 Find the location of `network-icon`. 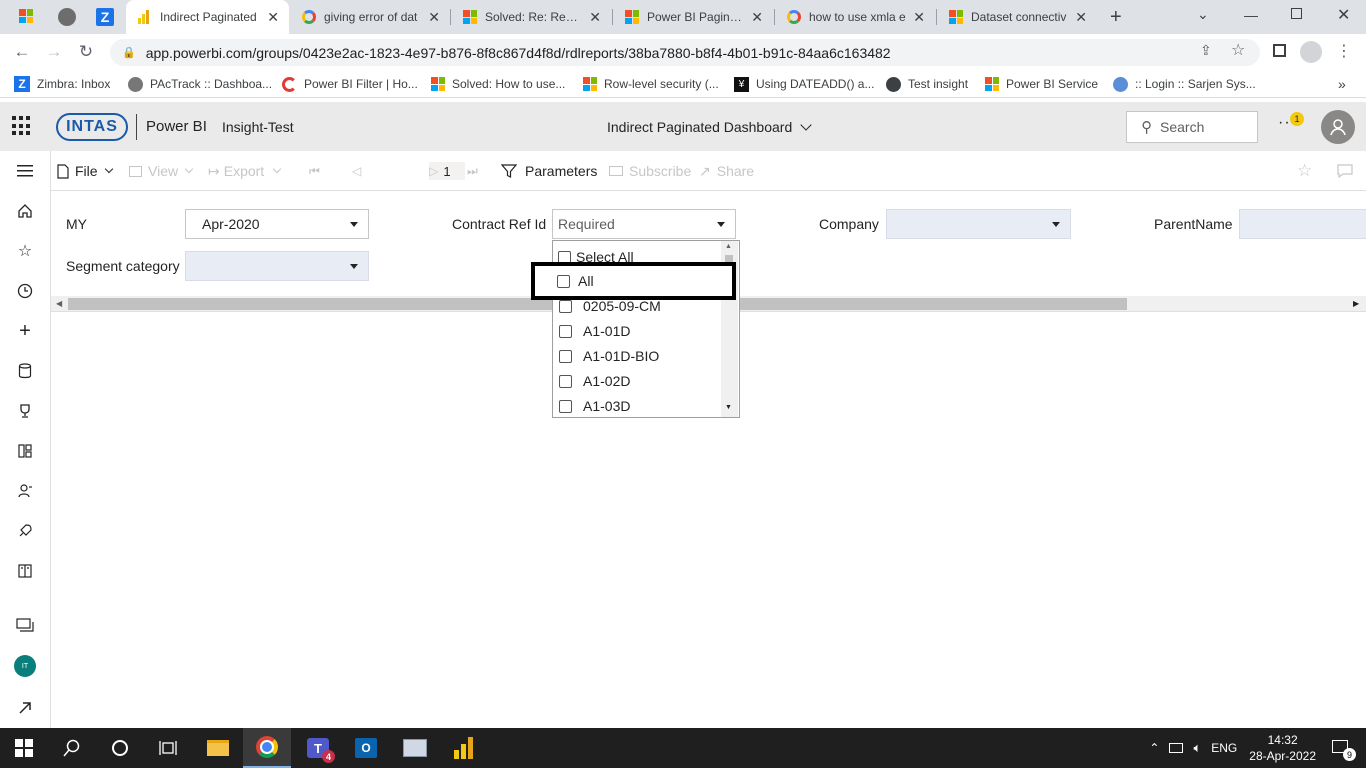

network-icon is located at coordinates (1176, 748).